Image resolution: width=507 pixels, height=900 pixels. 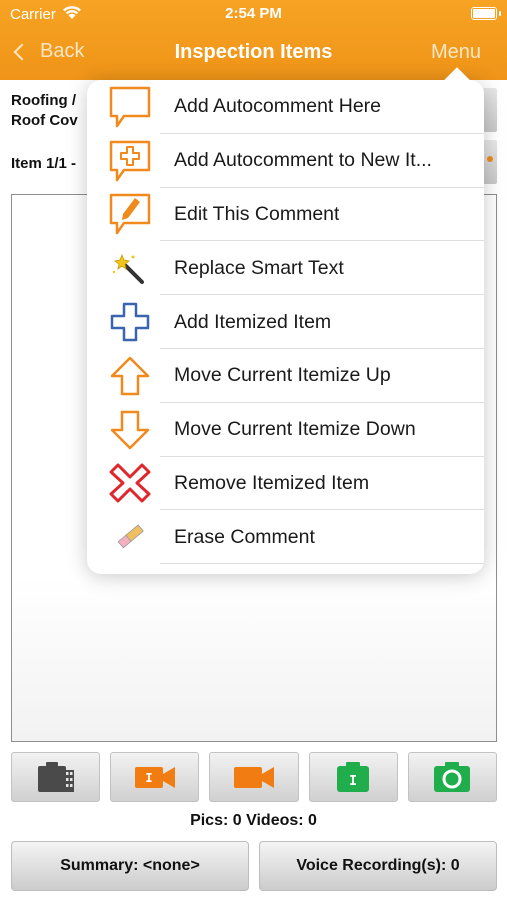 I want to click on camera-text-icon: I, so click(x=353, y=777).